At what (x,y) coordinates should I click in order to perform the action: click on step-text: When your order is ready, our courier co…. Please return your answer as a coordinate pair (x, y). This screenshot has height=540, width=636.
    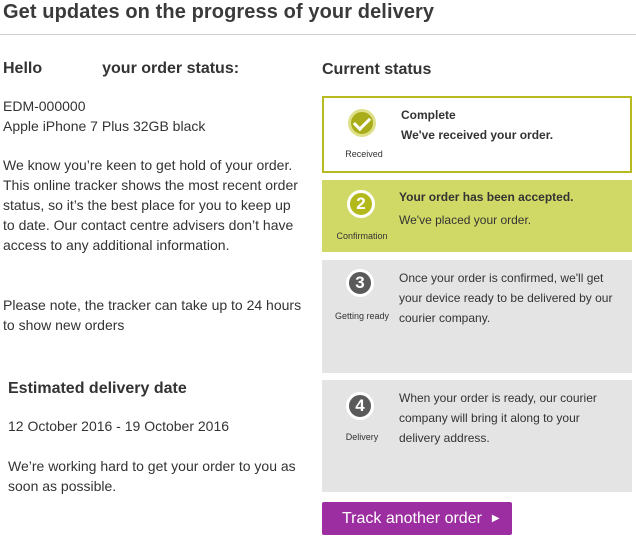
    Looking at the image, I should click on (498, 418).